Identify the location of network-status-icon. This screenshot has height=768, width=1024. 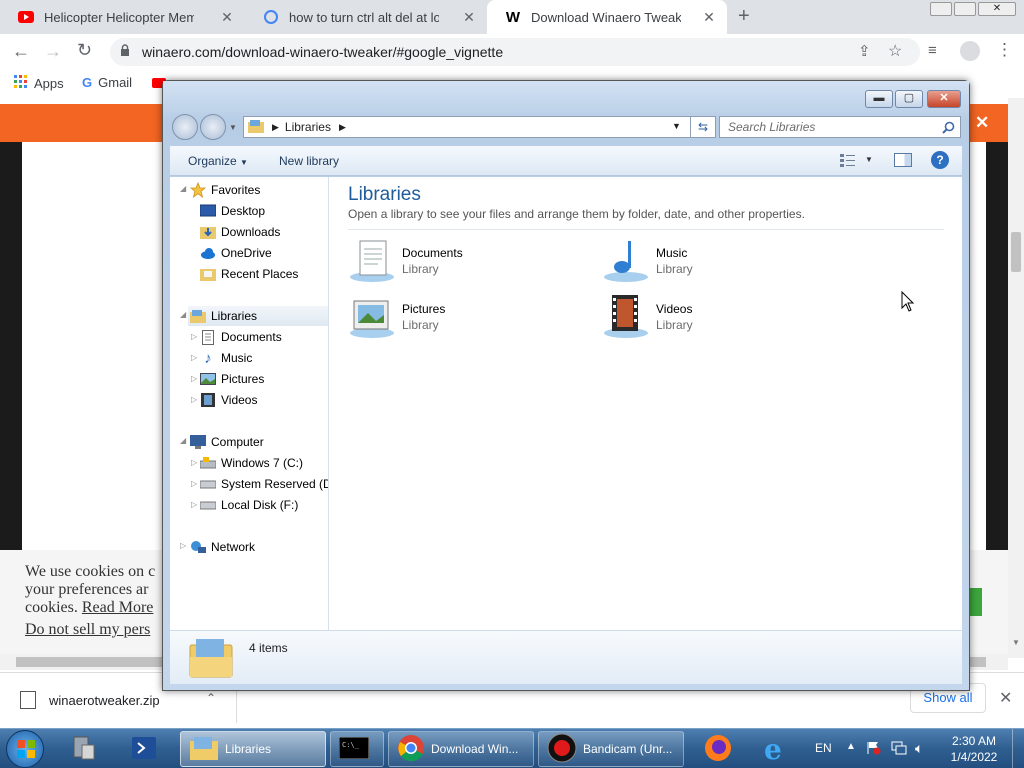
(899, 748).